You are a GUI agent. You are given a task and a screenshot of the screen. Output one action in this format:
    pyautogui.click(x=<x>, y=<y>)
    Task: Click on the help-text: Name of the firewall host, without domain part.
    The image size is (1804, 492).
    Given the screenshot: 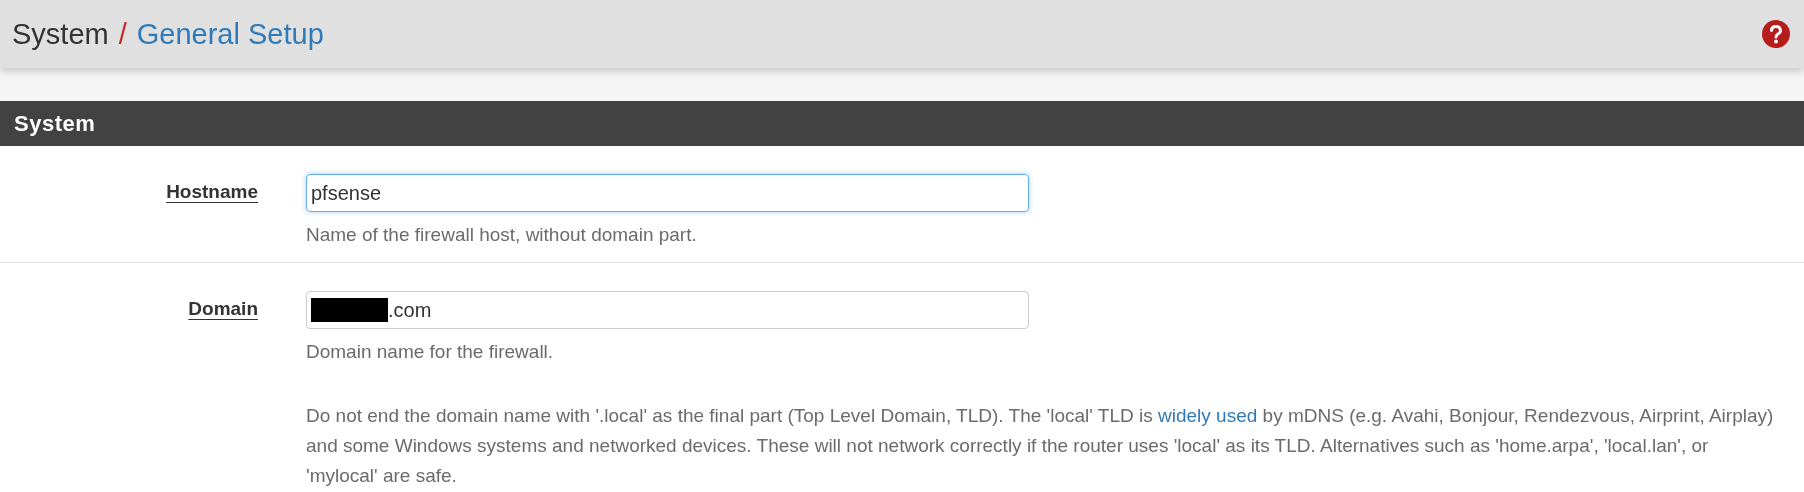 What is the action you would take?
    pyautogui.click(x=502, y=235)
    